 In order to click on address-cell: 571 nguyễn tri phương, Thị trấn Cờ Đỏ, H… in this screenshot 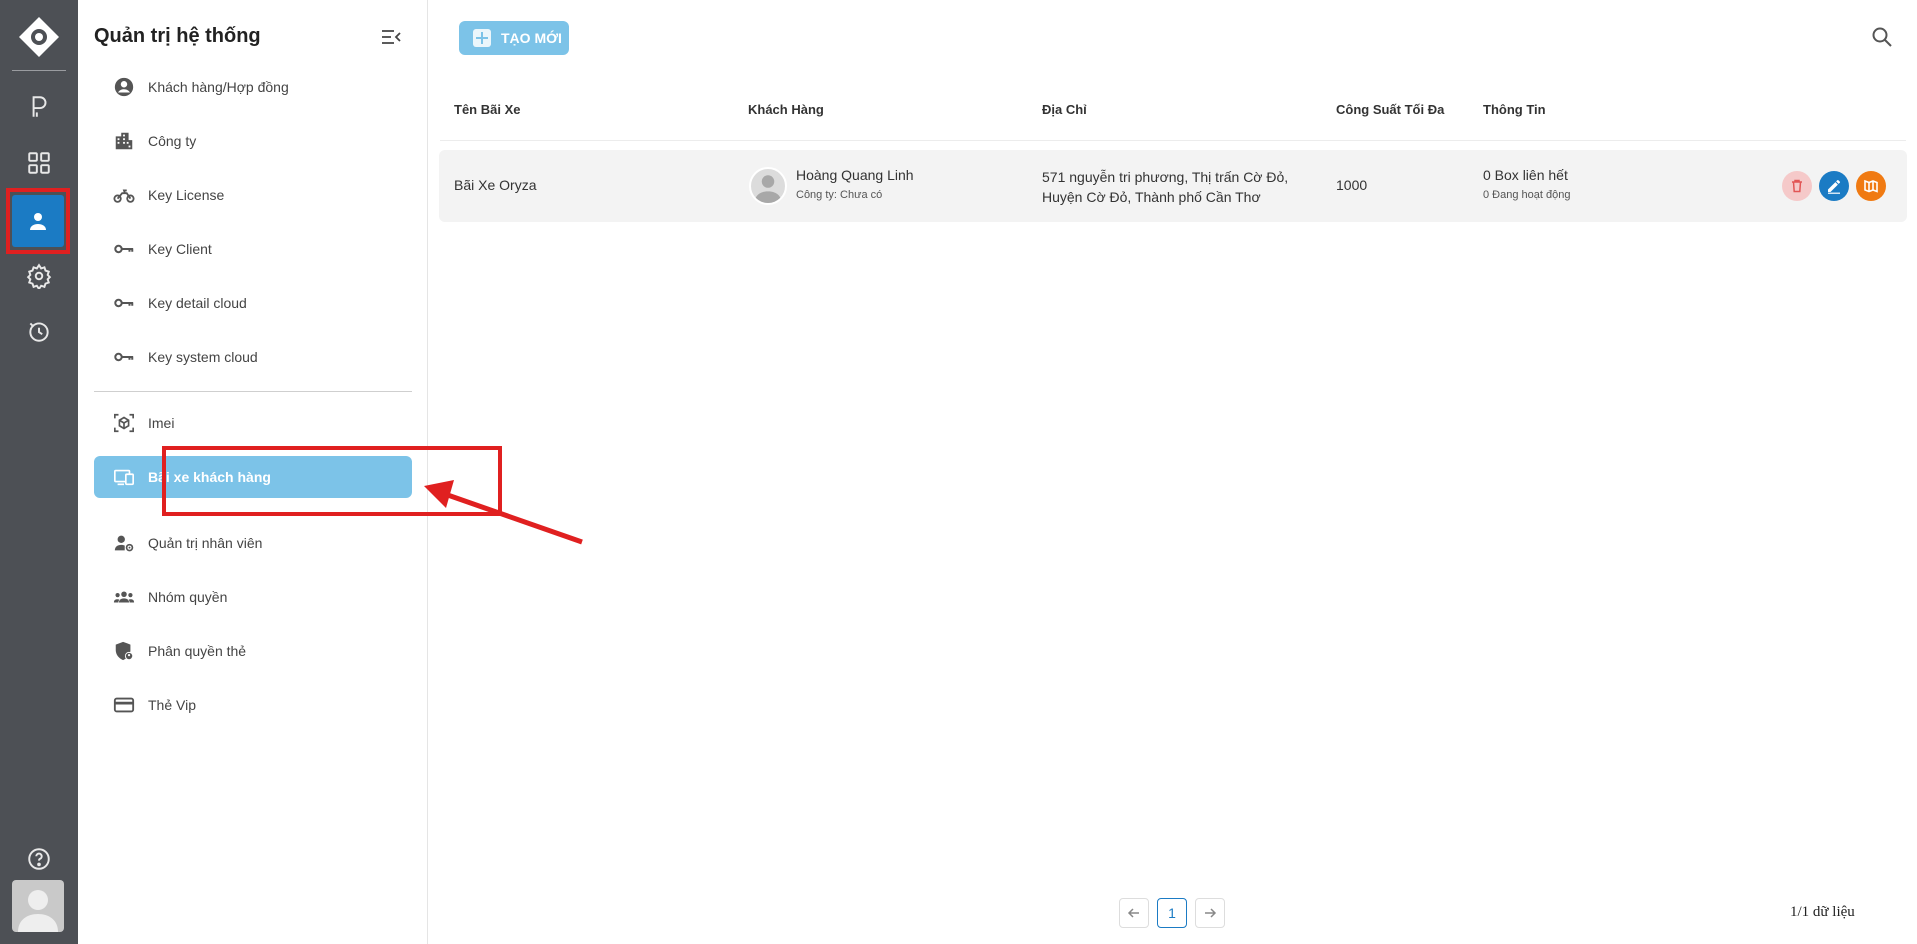, I will do `click(1165, 187)`.